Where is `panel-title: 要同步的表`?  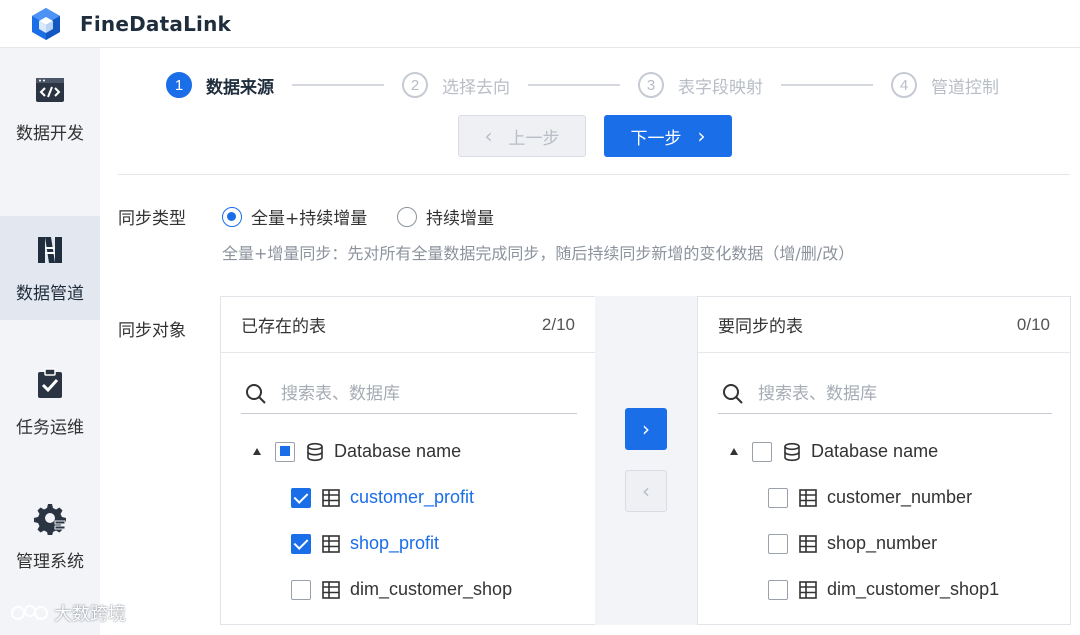 panel-title: 要同步的表 is located at coordinates (760, 327).